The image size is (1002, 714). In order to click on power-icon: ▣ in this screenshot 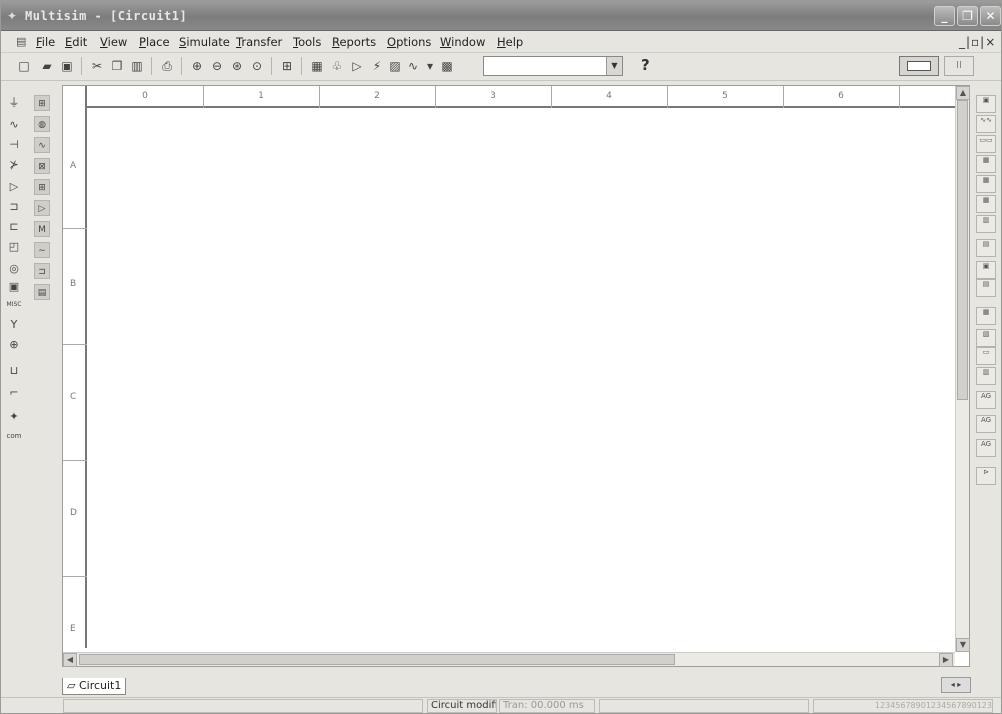, I will do `click(14, 287)`.